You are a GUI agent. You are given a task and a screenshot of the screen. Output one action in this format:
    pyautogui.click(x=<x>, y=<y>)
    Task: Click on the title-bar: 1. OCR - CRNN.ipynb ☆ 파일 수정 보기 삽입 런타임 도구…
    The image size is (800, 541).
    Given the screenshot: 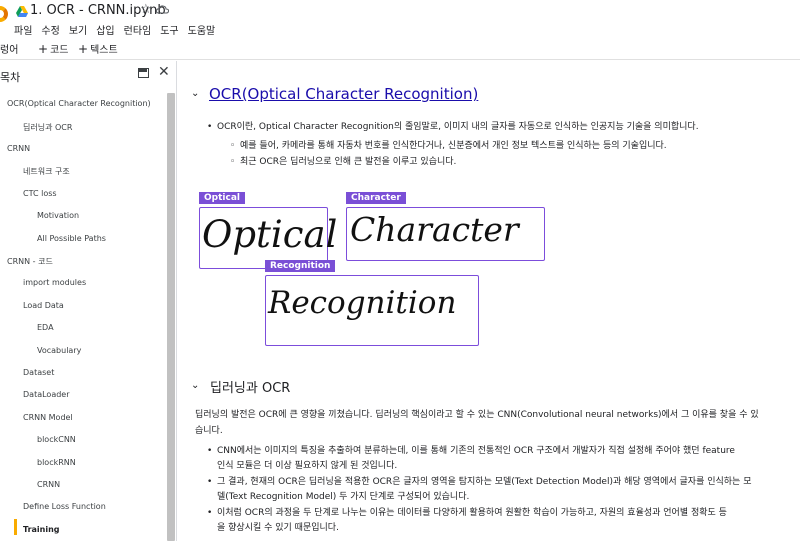 What is the action you would take?
    pyautogui.click(x=400, y=19)
    